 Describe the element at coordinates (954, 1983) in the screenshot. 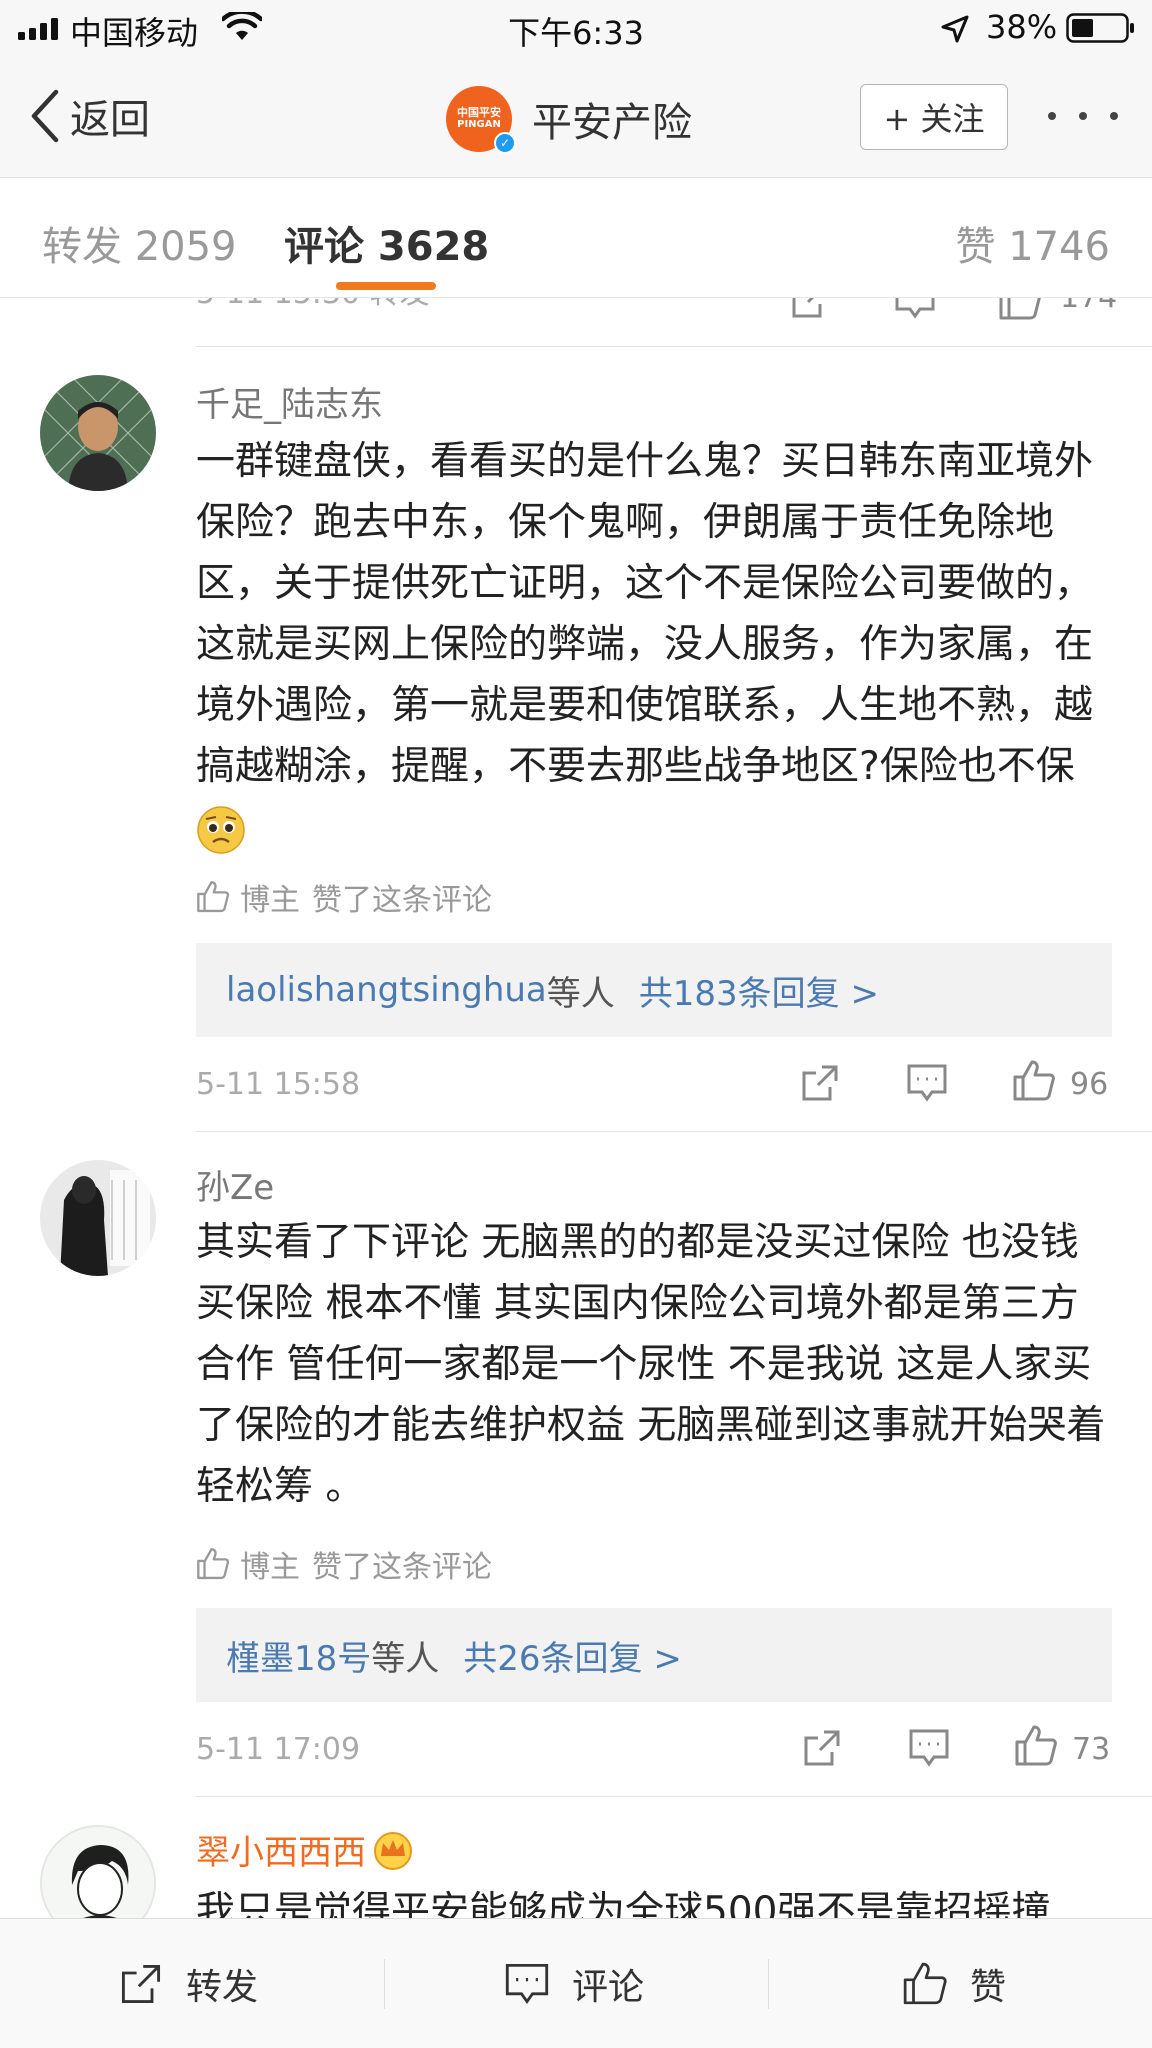

I see `like-button: 赞` at that location.